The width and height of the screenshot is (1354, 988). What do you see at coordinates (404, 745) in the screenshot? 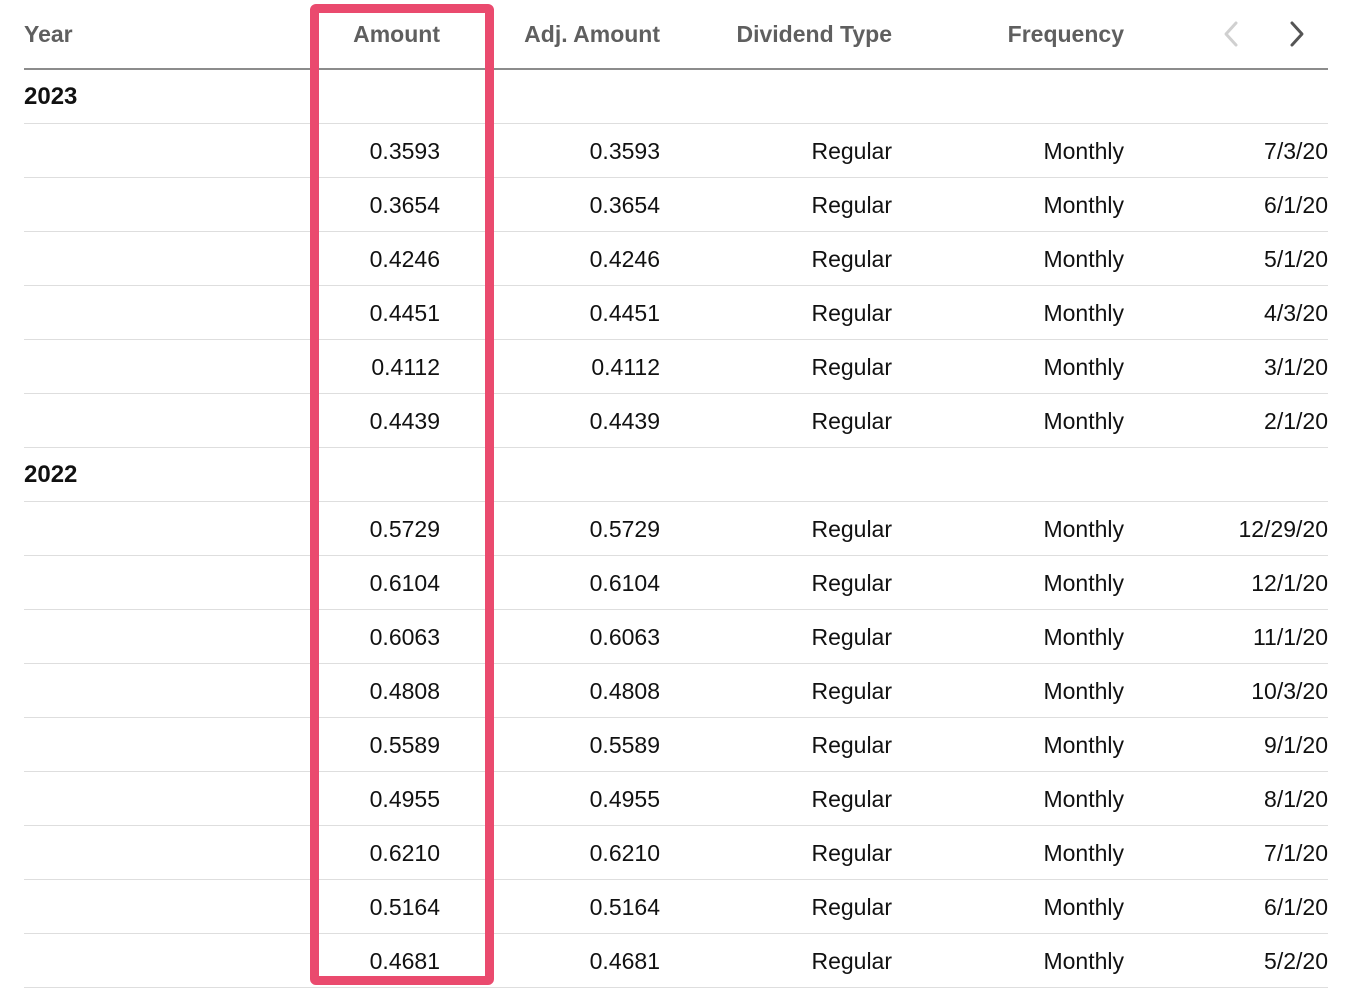
I see `amount-cell: 0.5589` at bounding box center [404, 745].